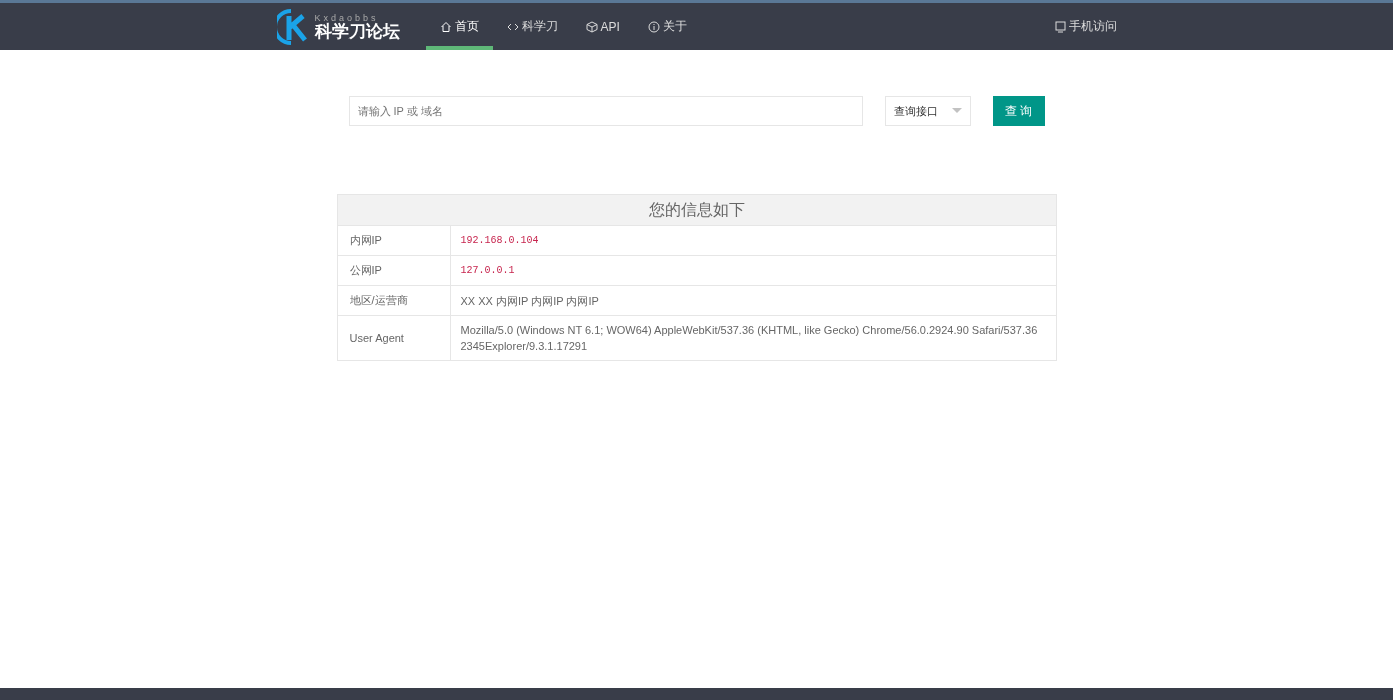 This screenshot has height=700, width=1393. Describe the element at coordinates (696, 210) in the screenshot. I see `table-title: 您的信息如下` at that location.